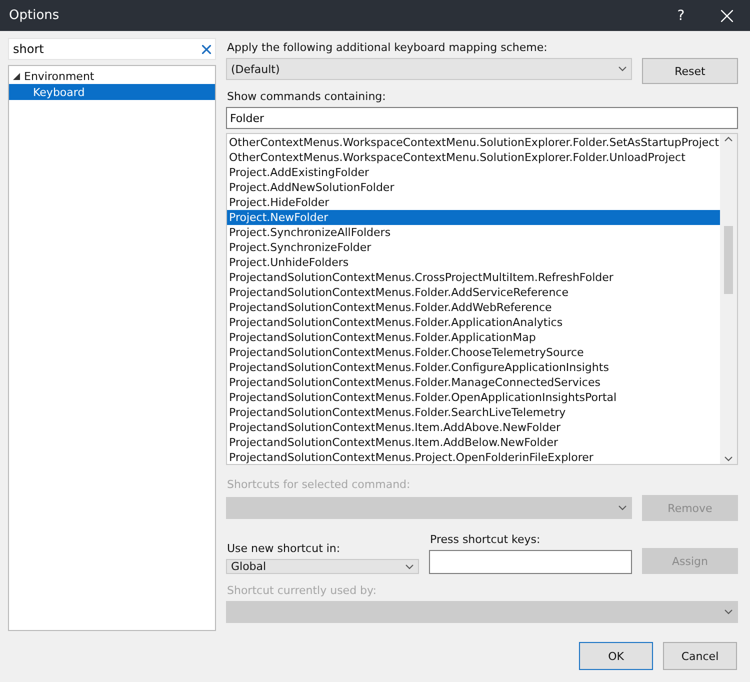 The image size is (750, 682). Describe the element at coordinates (486, 539) in the screenshot. I see `keys-label: Press shortcut keys:` at that location.